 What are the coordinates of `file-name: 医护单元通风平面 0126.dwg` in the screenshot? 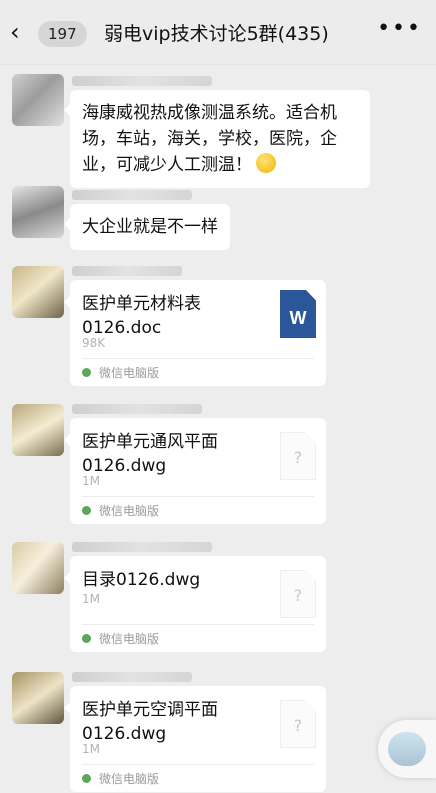 It's located at (150, 454).